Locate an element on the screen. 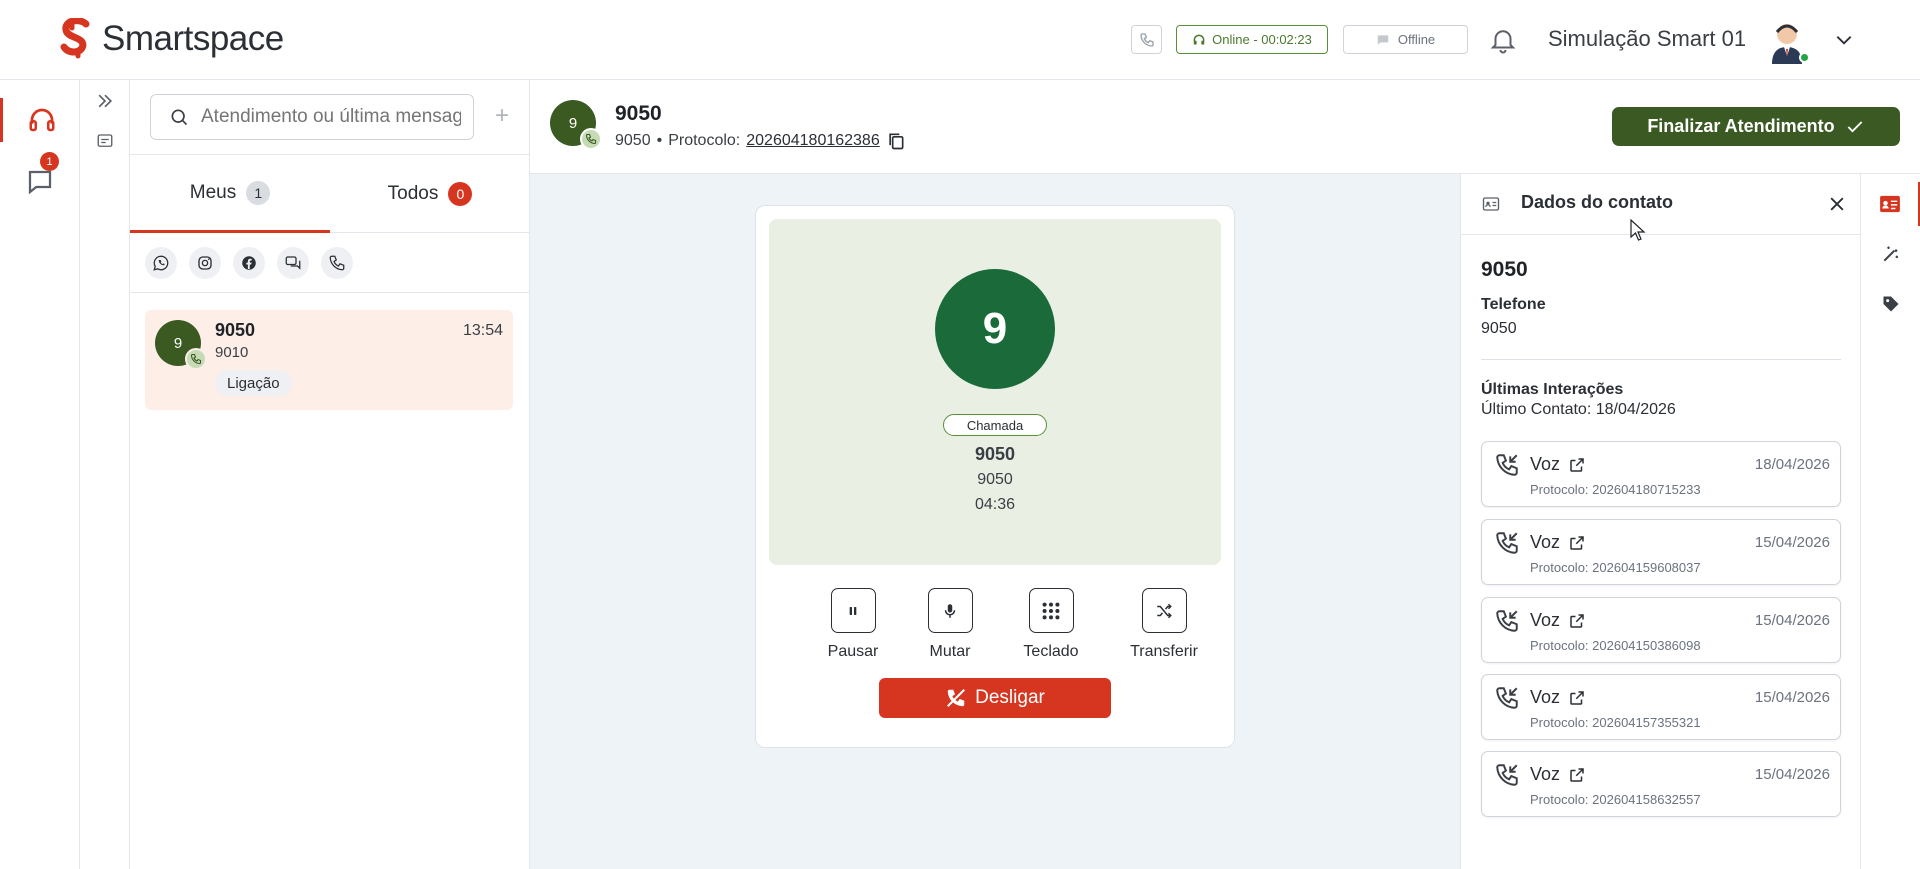 This screenshot has height=869, width=1920. phone-icon is located at coordinates (1146, 39).